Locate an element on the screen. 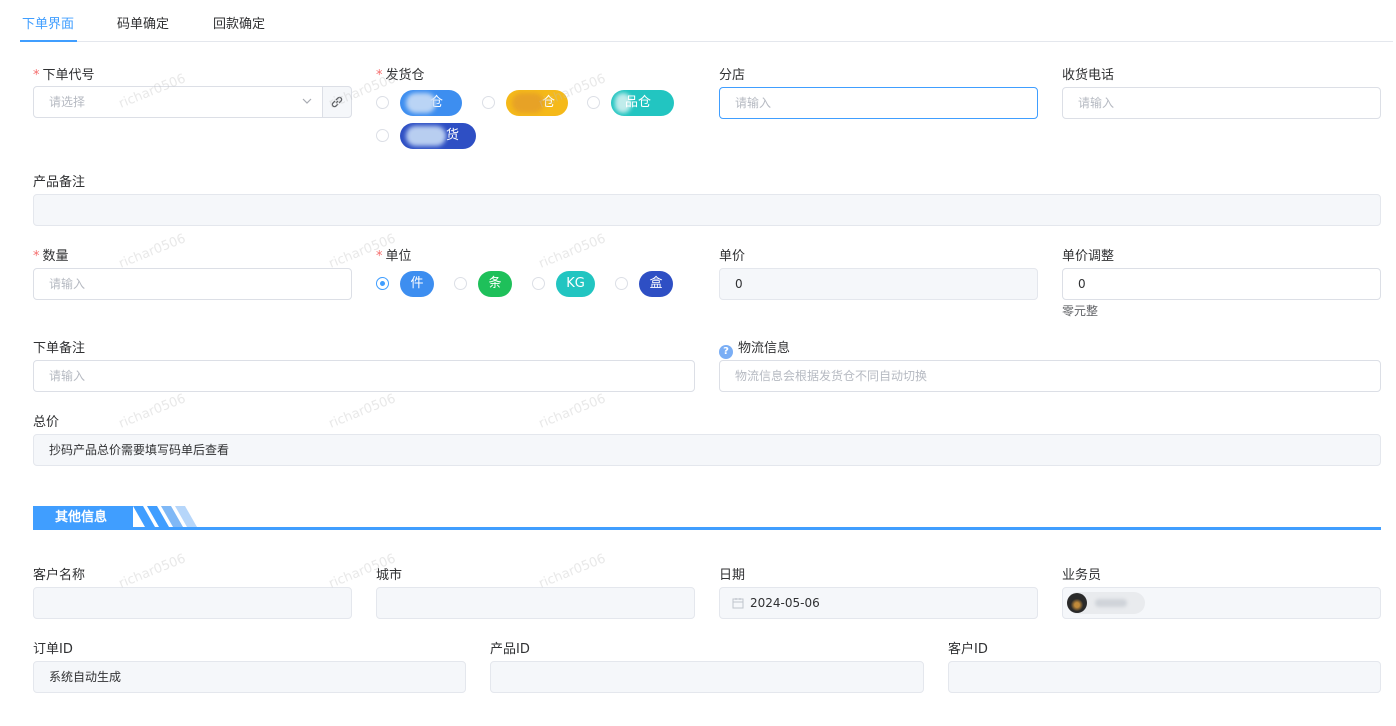 The width and height of the screenshot is (1396, 726). section-title: 其他信息 is located at coordinates (83, 518).